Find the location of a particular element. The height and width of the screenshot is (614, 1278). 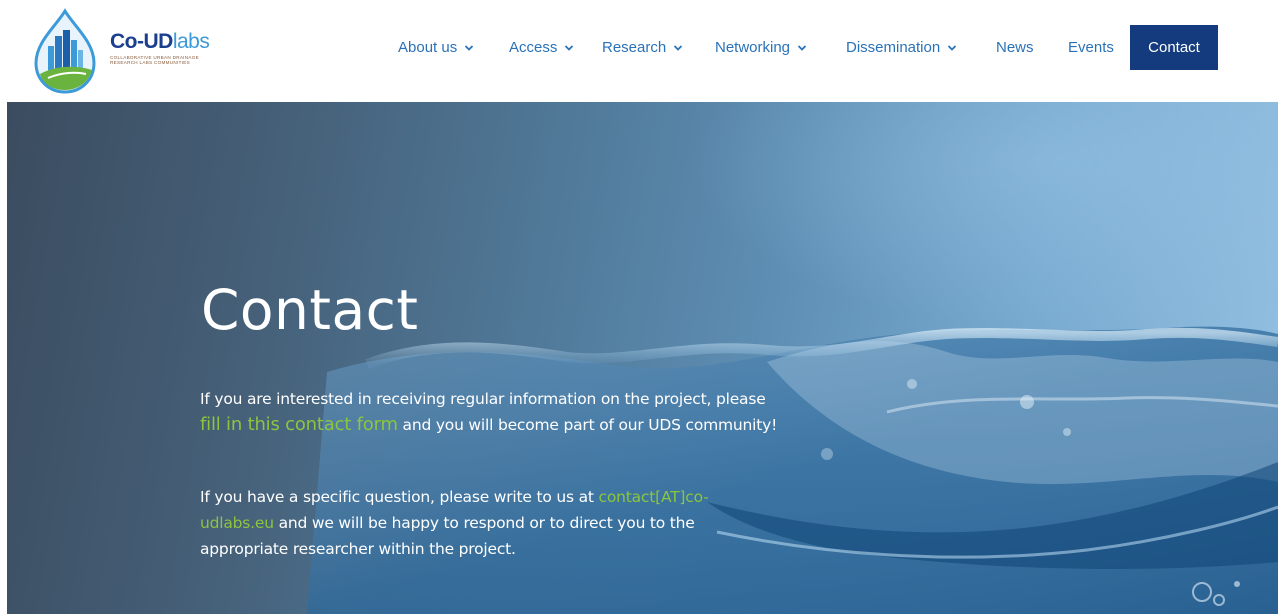

nav-item-events: Events is located at coordinates (1099, 47).